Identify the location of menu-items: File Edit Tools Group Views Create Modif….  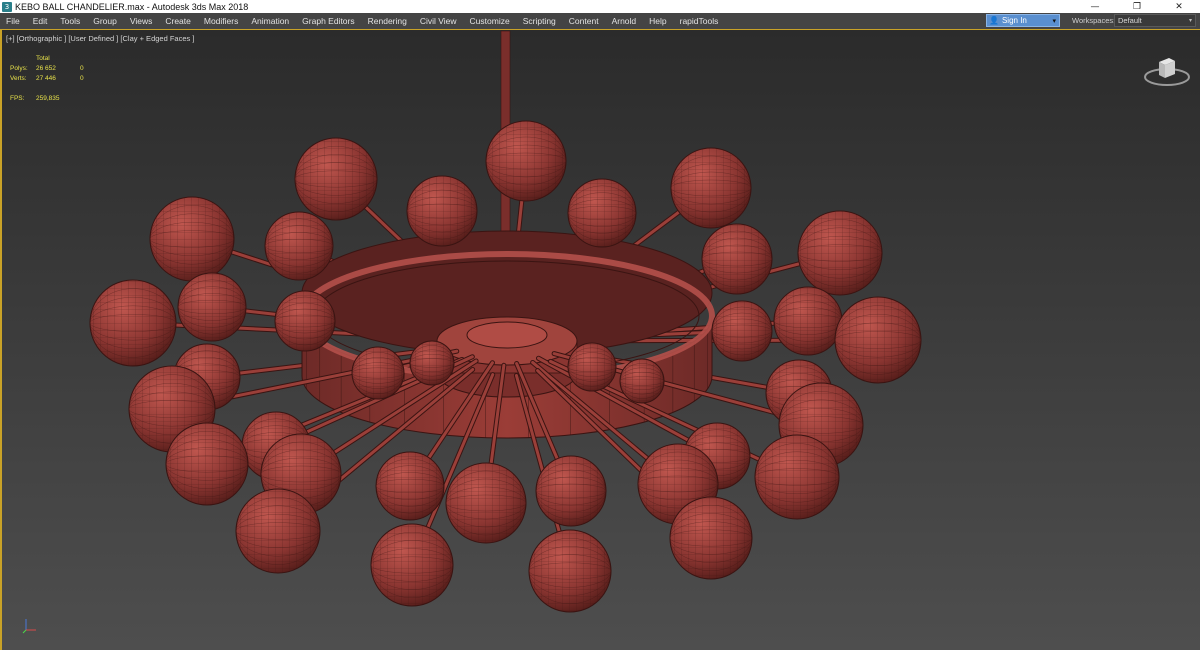
(361, 21).